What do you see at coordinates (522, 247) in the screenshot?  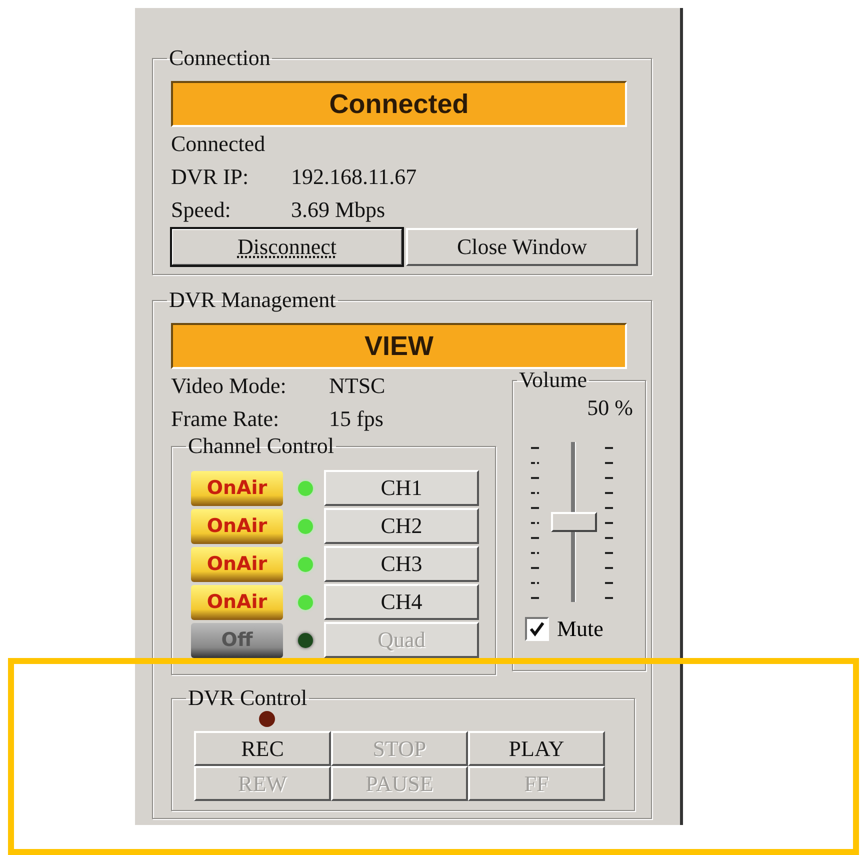 I see `dialog-button: Close Window` at bounding box center [522, 247].